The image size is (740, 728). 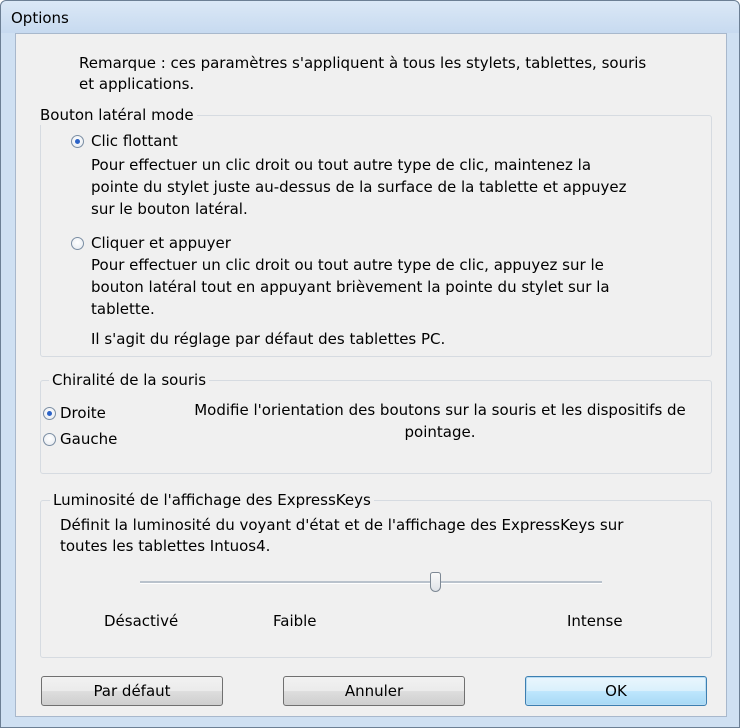 I want to click on cancel-button: Annuler, so click(x=374, y=691).